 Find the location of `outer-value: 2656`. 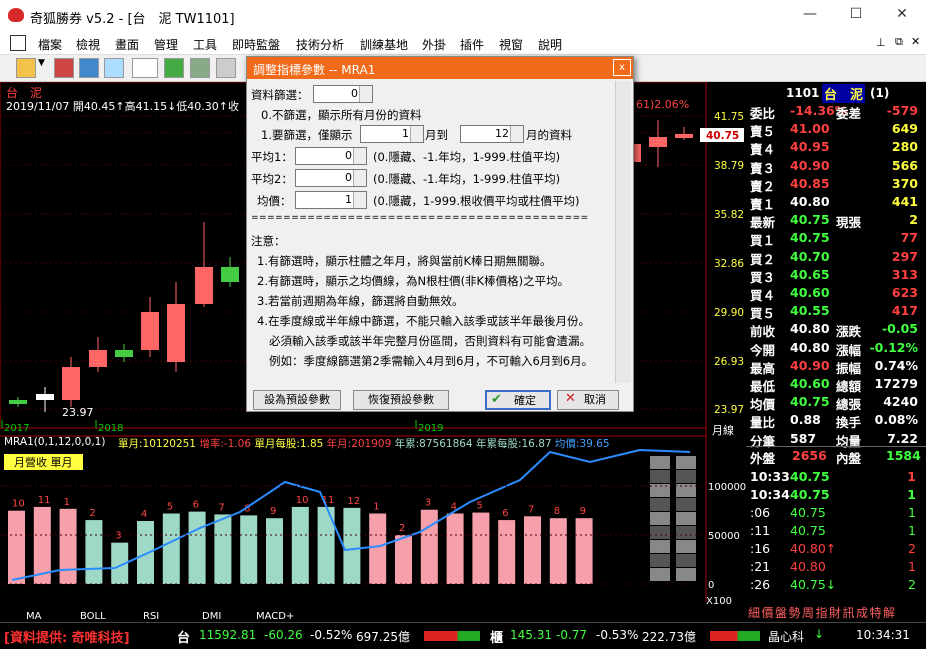

outer-value: 2656 is located at coordinates (809, 455).